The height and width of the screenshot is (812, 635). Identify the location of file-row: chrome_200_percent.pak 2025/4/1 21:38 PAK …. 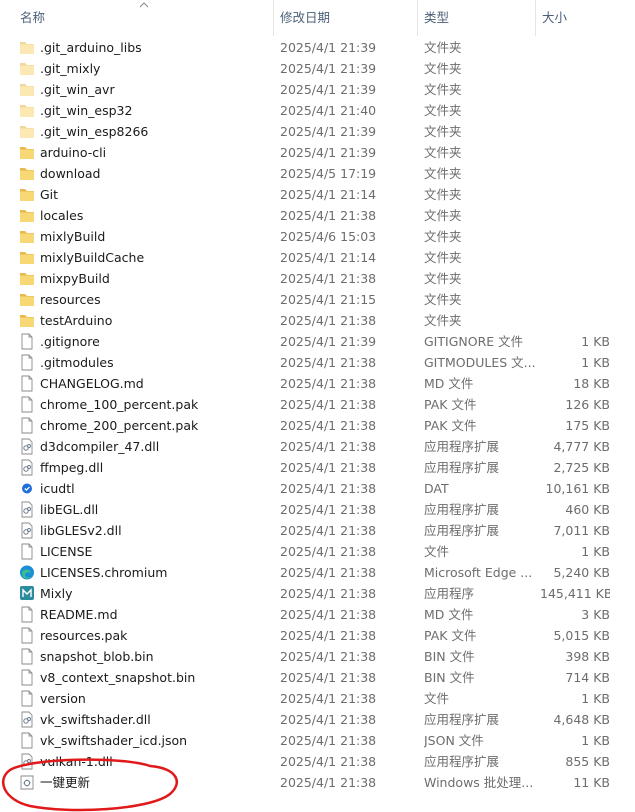
(317, 425).